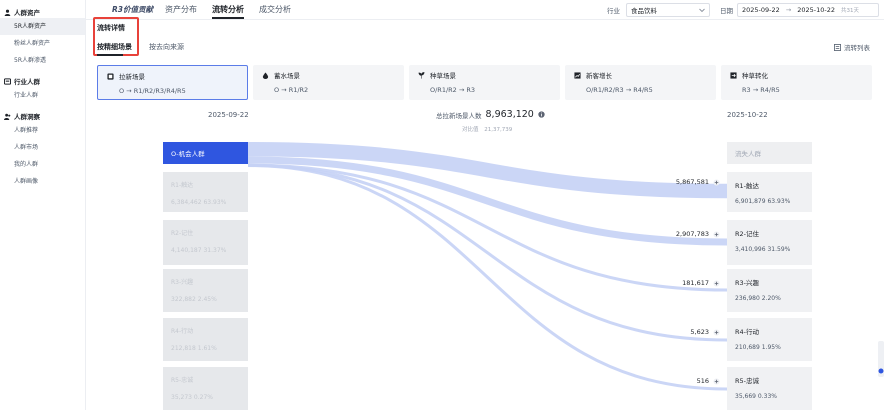 The width and height of the screenshot is (884, 410). What do you see at coordinates (186, 250) in the screenshot?
I see `node-value: 4,140,187` at bounding box center [186, 250].